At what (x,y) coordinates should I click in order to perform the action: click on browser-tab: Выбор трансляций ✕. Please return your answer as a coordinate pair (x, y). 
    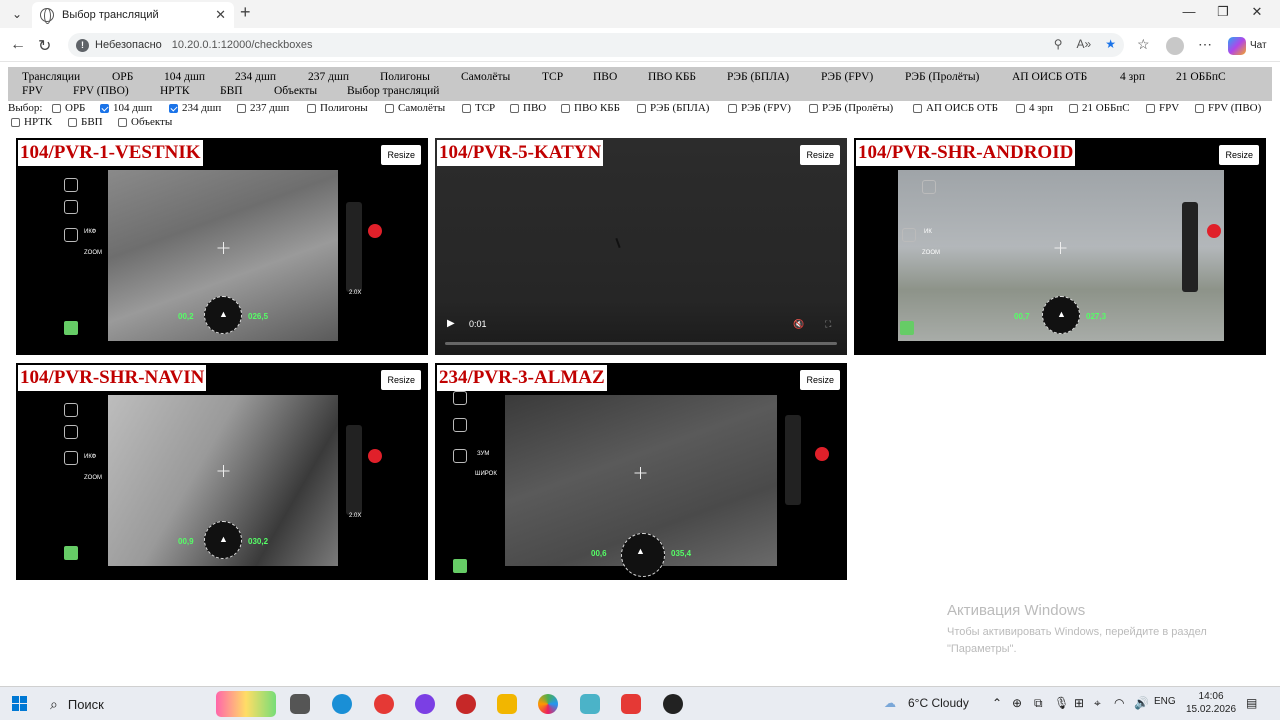
    Looking at the image, I should click on (133, 15).